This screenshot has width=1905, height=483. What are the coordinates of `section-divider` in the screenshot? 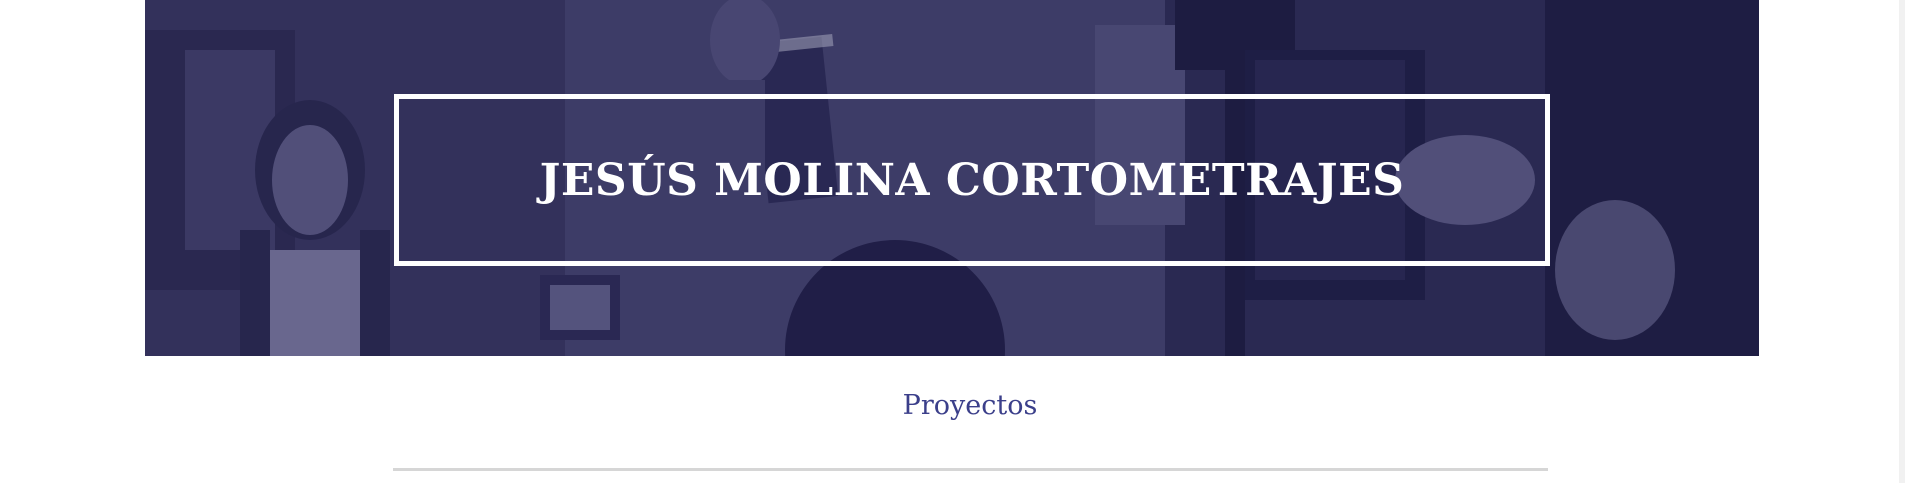 It's located at (970, 469).